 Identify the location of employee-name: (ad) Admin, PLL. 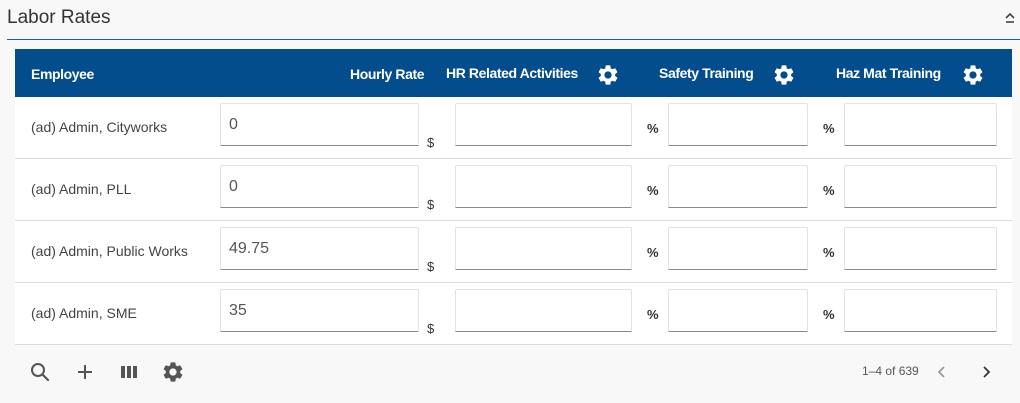
(81, 189).